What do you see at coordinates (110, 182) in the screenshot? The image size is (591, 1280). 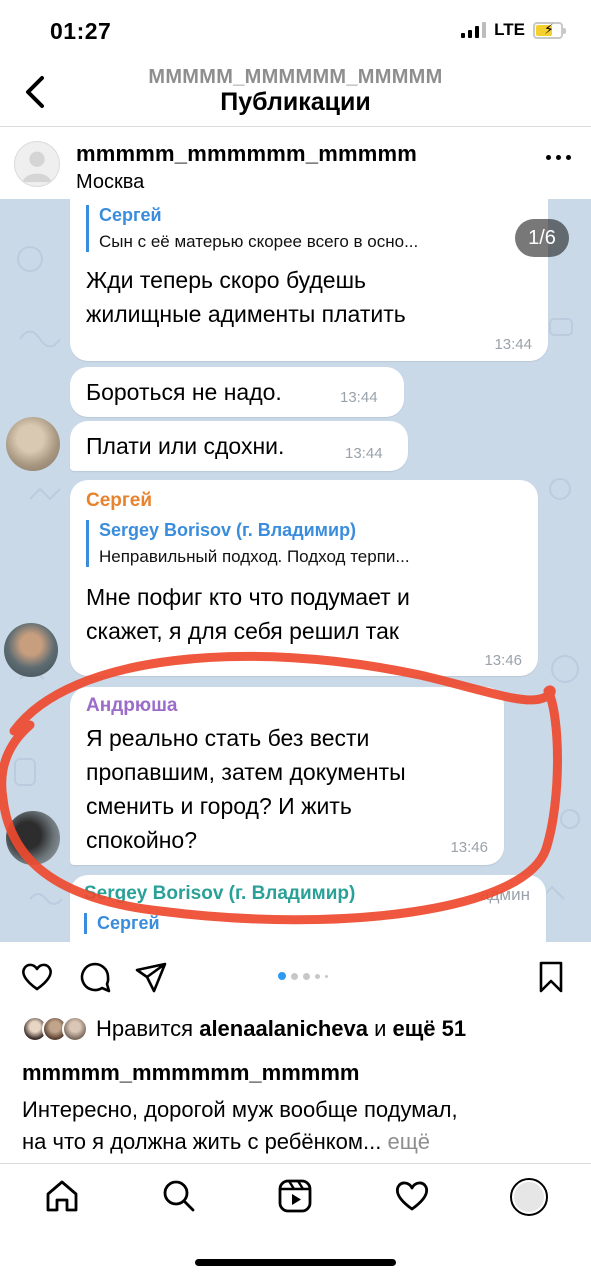 I see `author-location: Москва` at bounding box center [110, 182].